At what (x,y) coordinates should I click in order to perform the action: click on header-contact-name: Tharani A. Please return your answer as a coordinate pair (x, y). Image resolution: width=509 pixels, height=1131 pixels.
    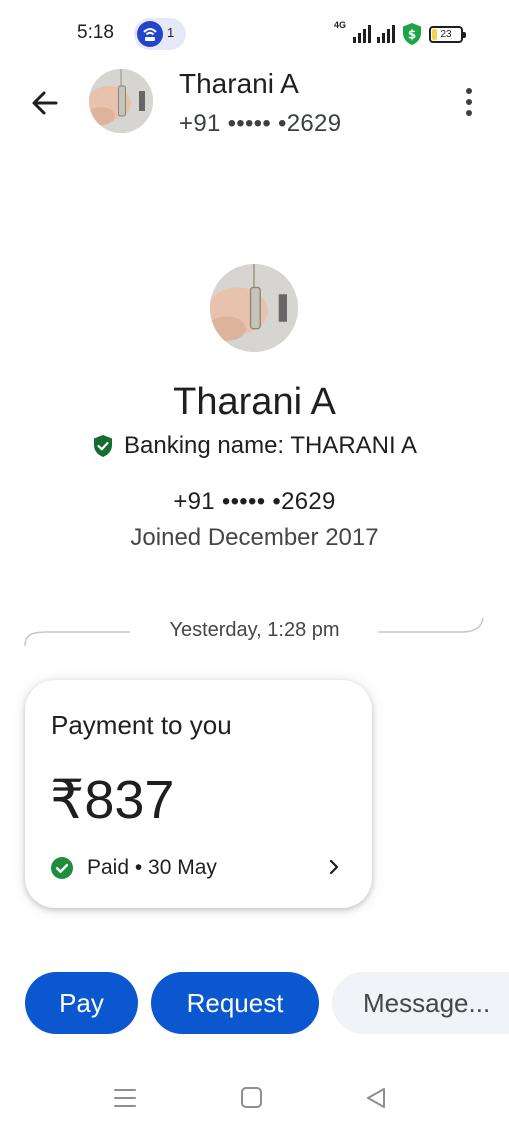
    Looking at the image, I should click on (239, 83).